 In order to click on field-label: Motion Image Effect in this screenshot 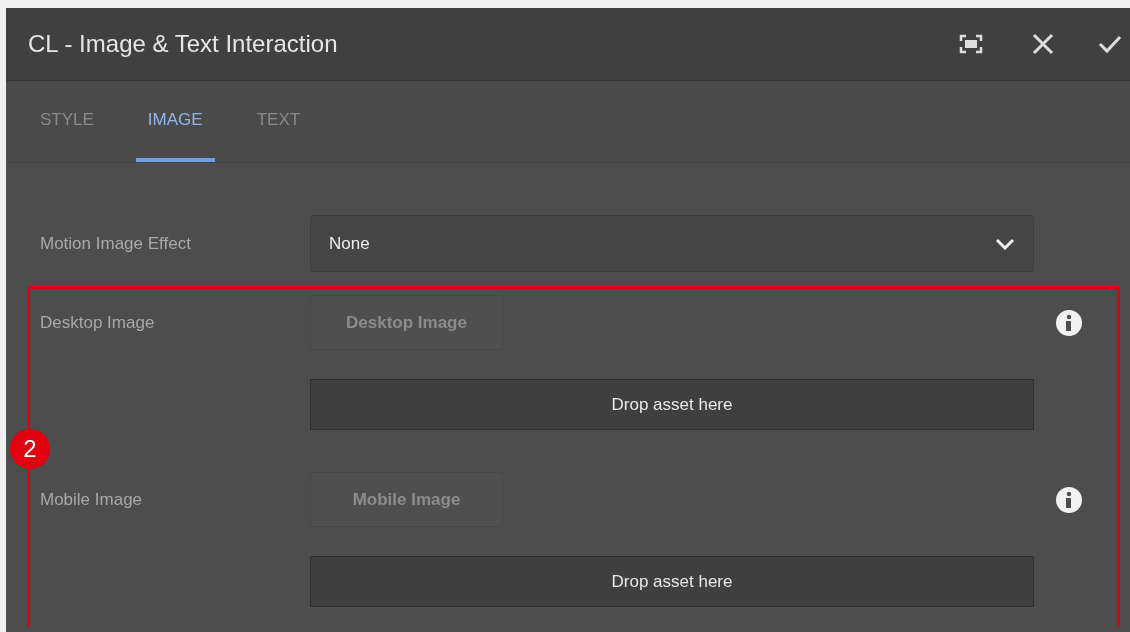, I will do `click(116, 243)`.